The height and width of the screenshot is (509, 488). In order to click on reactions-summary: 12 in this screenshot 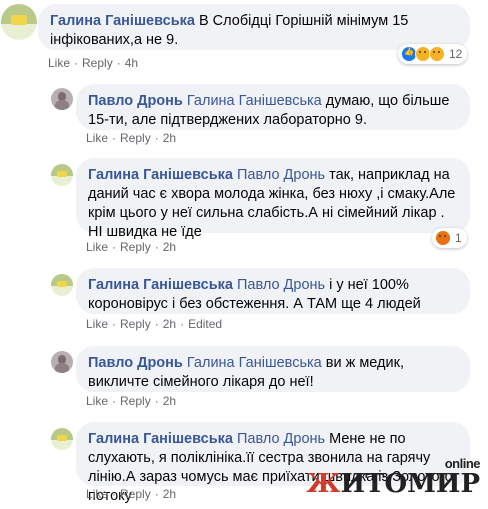, I will do `click(433, 54)`.